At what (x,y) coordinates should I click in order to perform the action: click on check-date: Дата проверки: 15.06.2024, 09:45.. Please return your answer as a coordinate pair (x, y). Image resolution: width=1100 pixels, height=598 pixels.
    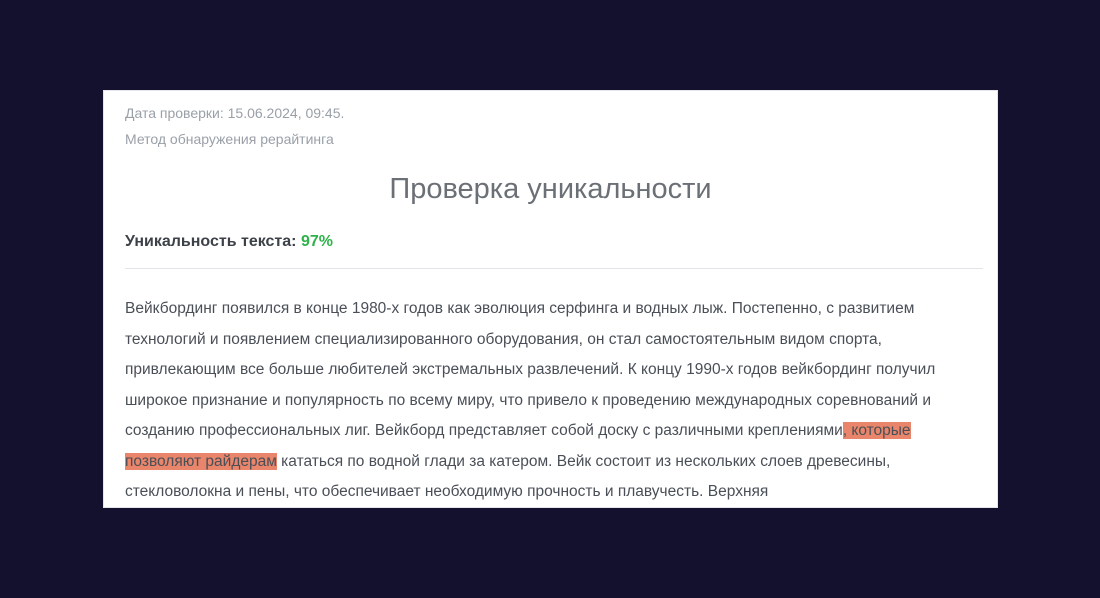
    Looking at the image, I should click on (235, 113).